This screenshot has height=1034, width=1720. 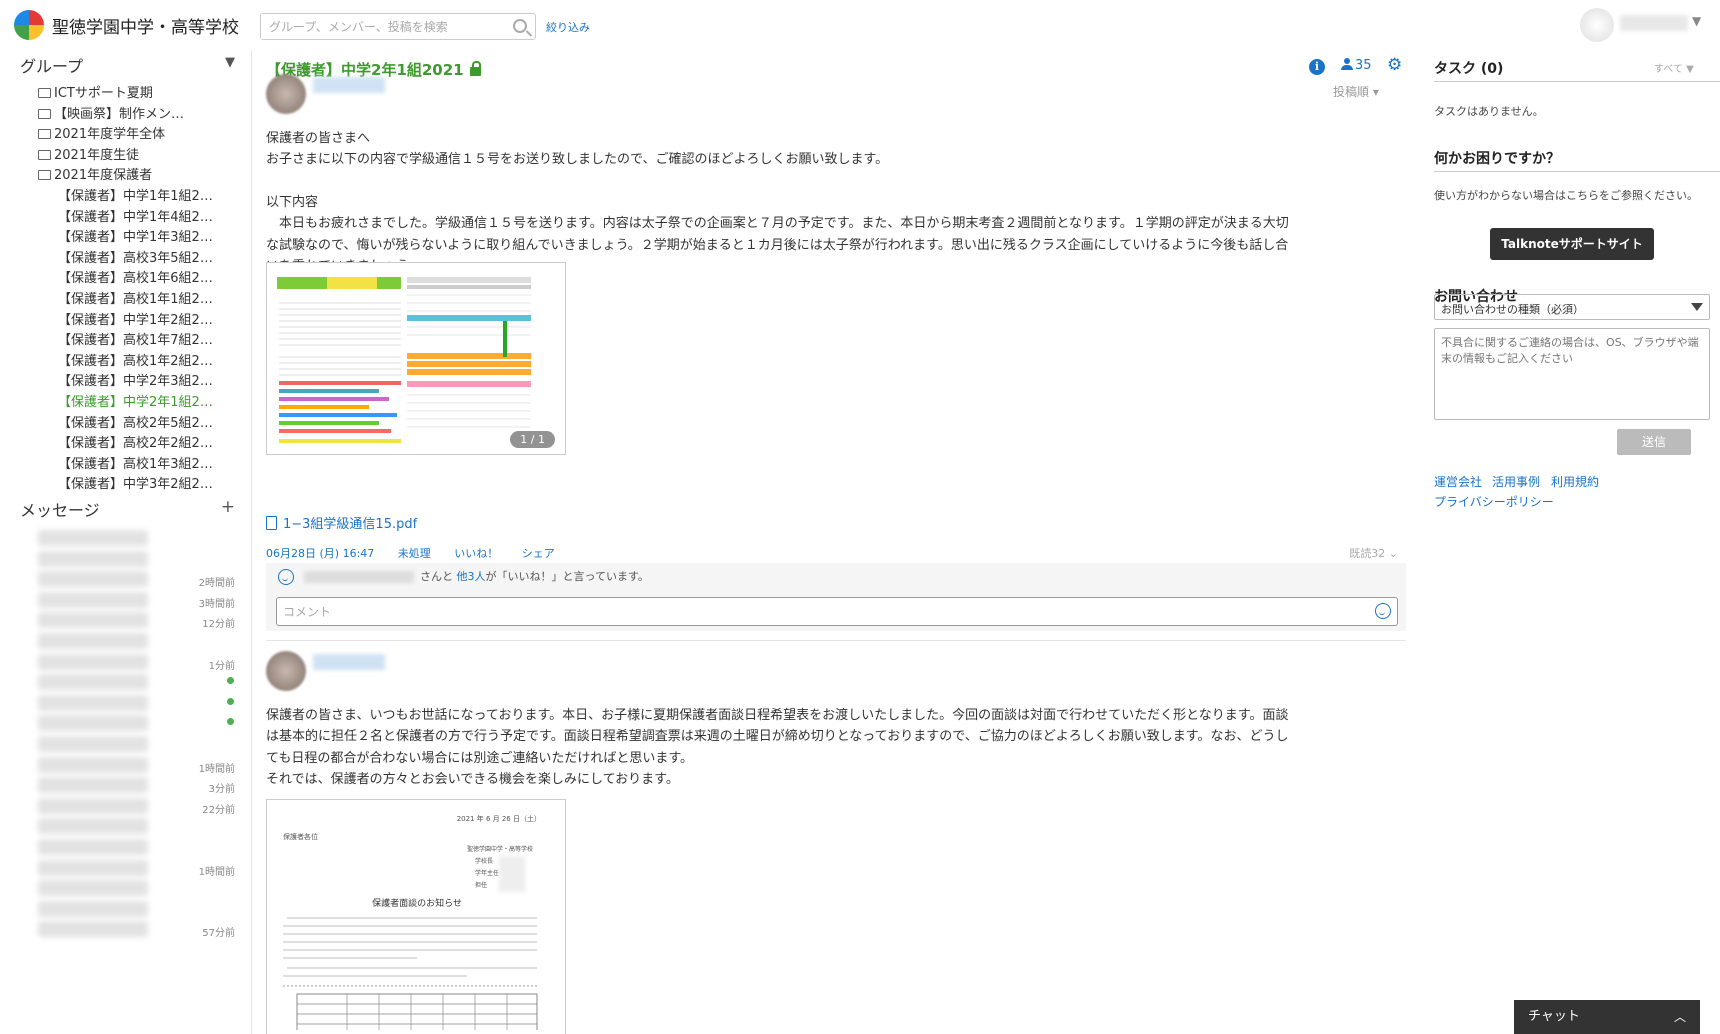 What do you see at coordinates (1597, 25) in the screenshot?
I see `user-avatar` at bounding box center [1597, 25].